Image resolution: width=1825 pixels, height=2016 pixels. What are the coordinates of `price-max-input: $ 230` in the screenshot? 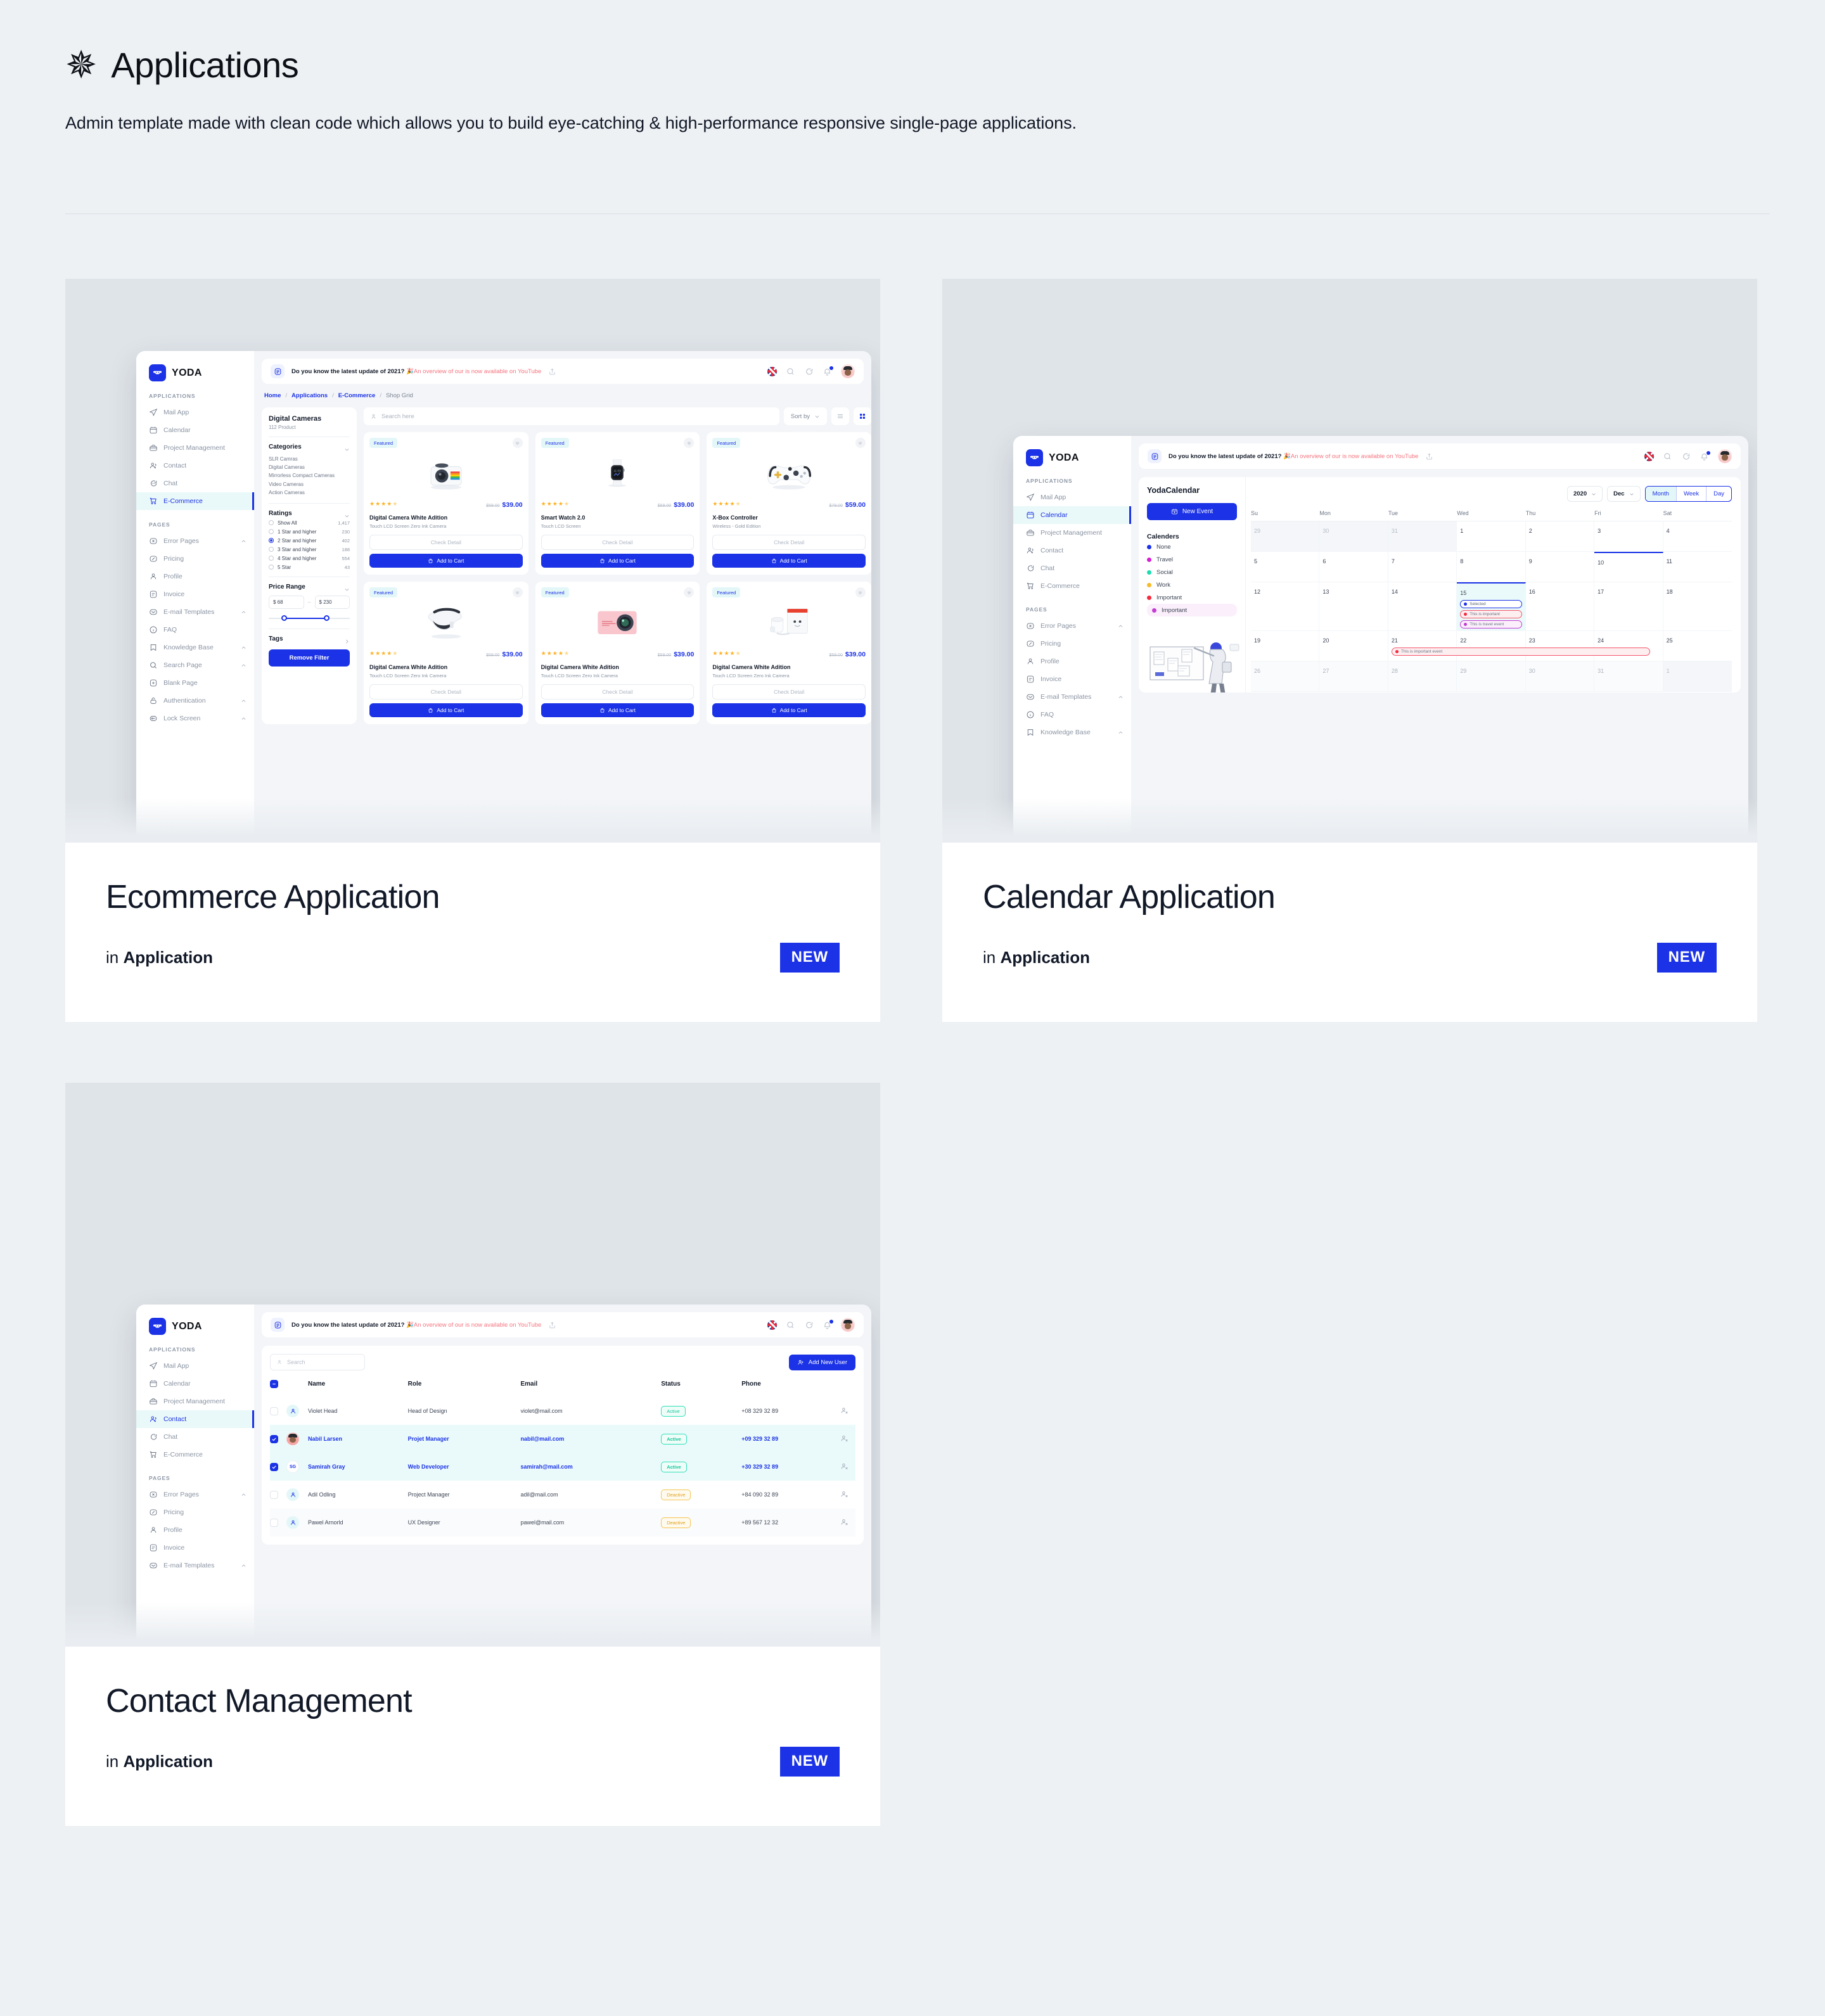 It's located at (332, 602).